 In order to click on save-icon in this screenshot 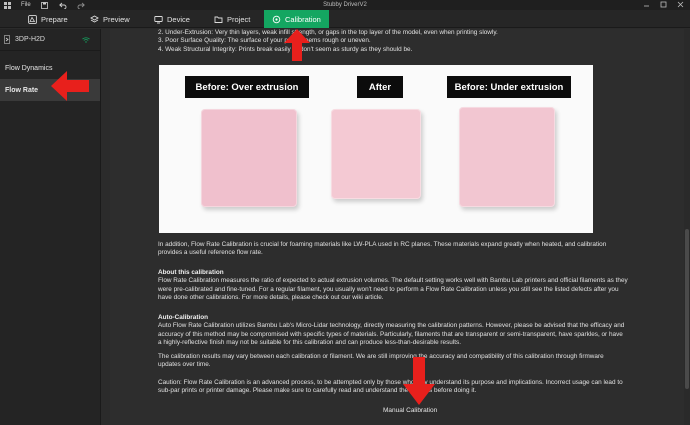, I will do `click(45, 5)`.